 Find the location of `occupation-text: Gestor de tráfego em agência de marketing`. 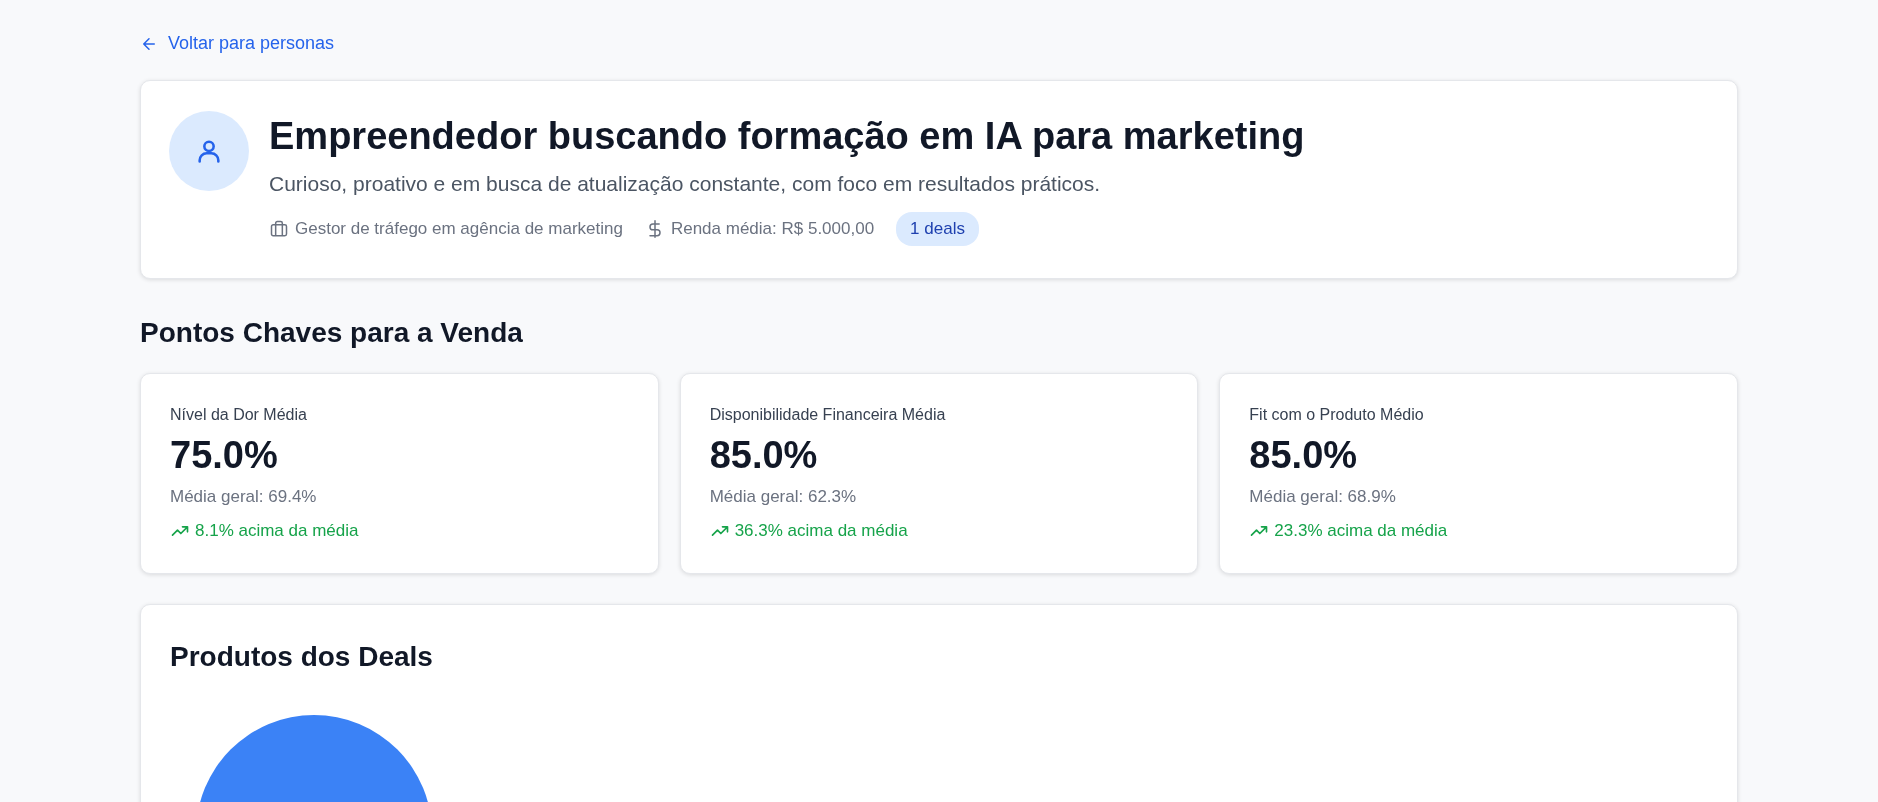

occupation-text: Gestor de tráfego em agência de marketing is located at coordinates (459, 229).